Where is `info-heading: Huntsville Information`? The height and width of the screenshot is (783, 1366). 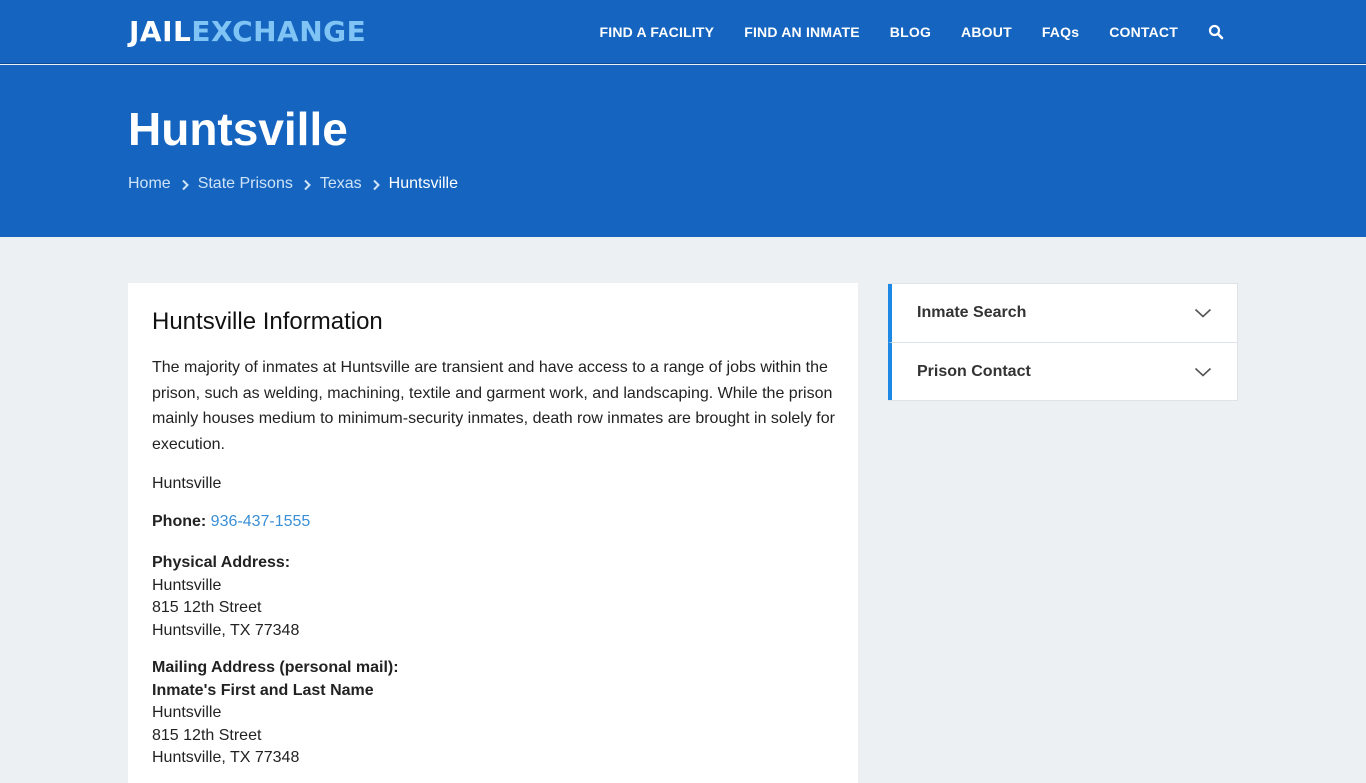
info-heading: Huntsville Information is located at coordinates (267, 321).